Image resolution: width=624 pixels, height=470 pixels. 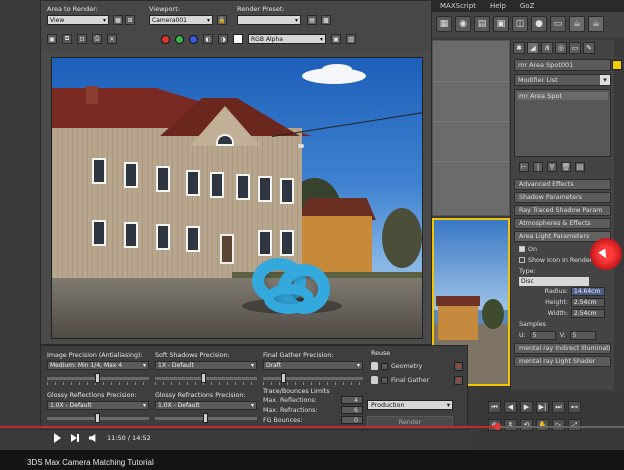 I want to click on play-animation-icon: ▶, so click(x=526, y=407).